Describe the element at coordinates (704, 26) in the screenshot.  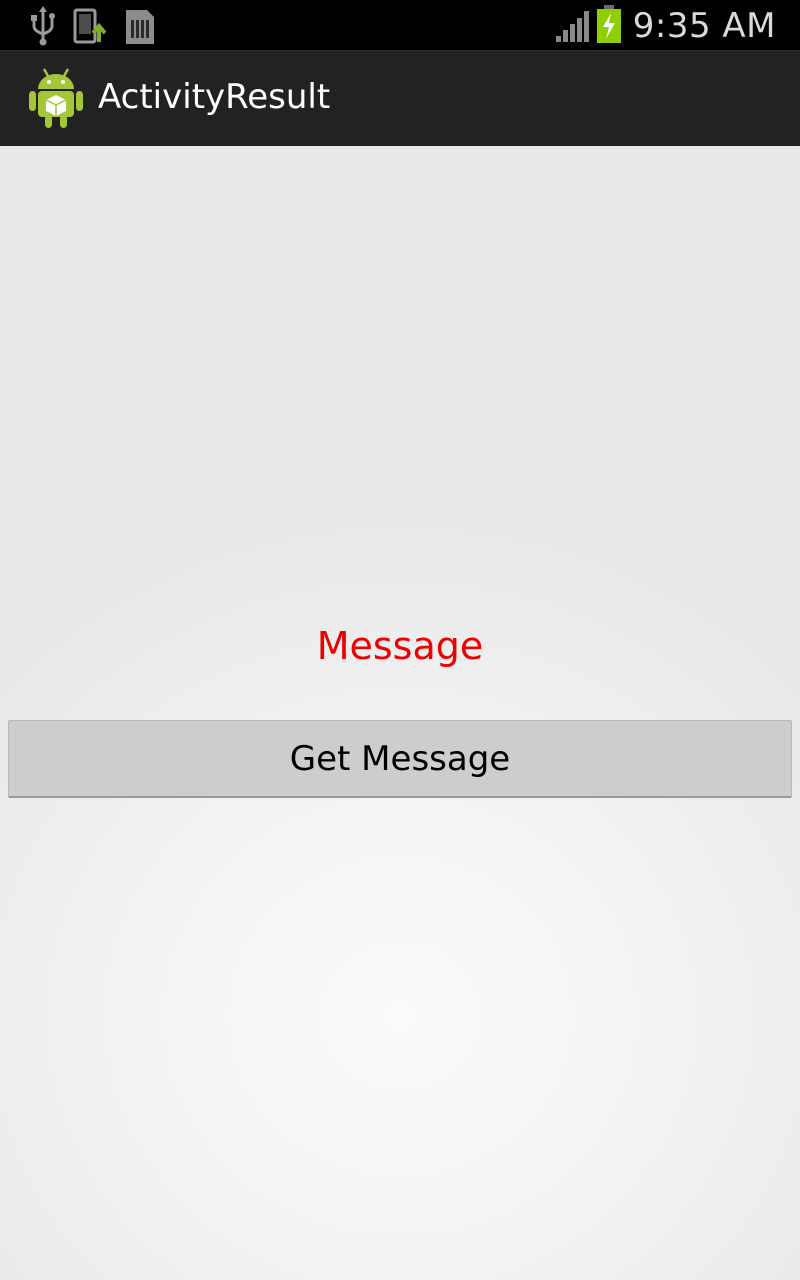
I see `clock: 9:35 AM` at that location.